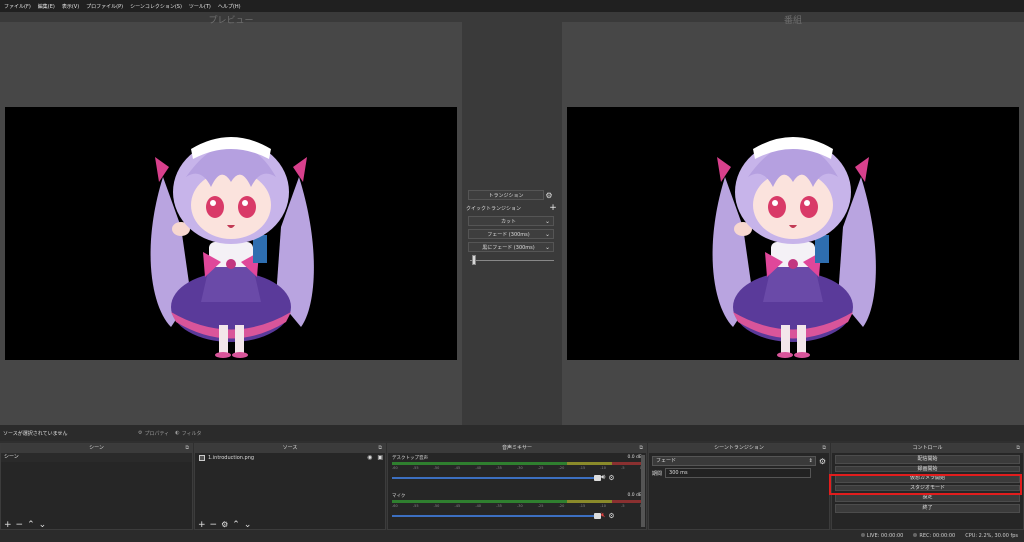 Image resolution: width=1024 pixels, height=542 pixels. Describe the element at coordinates (511, 221) in the screenshot. I see `quick-transition-cut: カット ⌄` at that location.